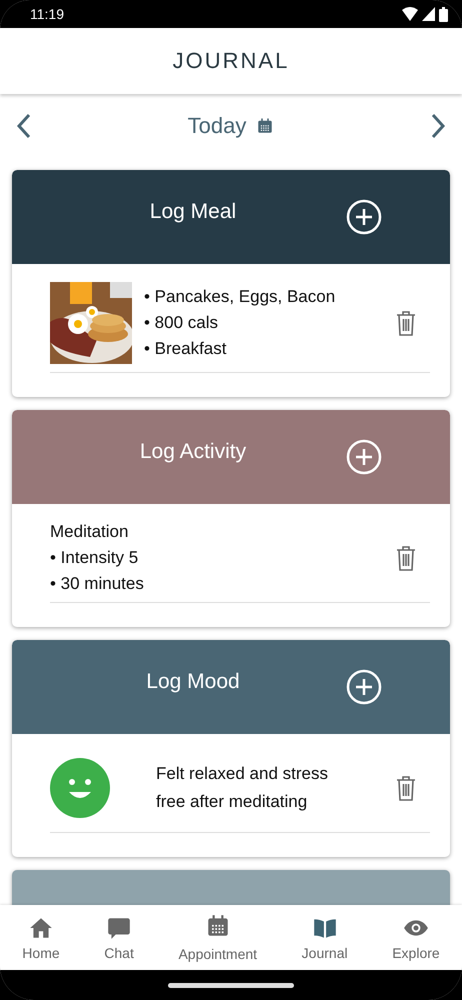 This screenshot has width=462, height=1000. I want to click on status-time: 11:19, so click(47, 14).